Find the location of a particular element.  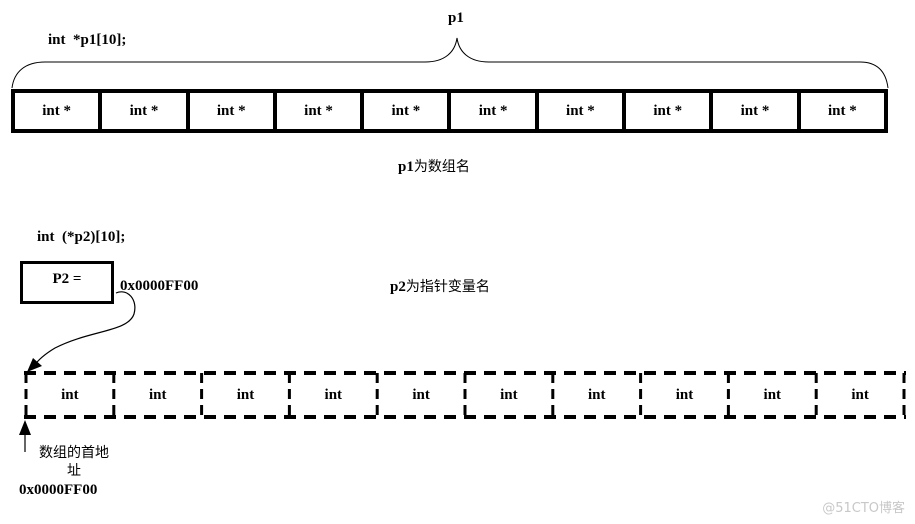

p2-caption: p2为指针变量名 is located at coordinates (440, 286).